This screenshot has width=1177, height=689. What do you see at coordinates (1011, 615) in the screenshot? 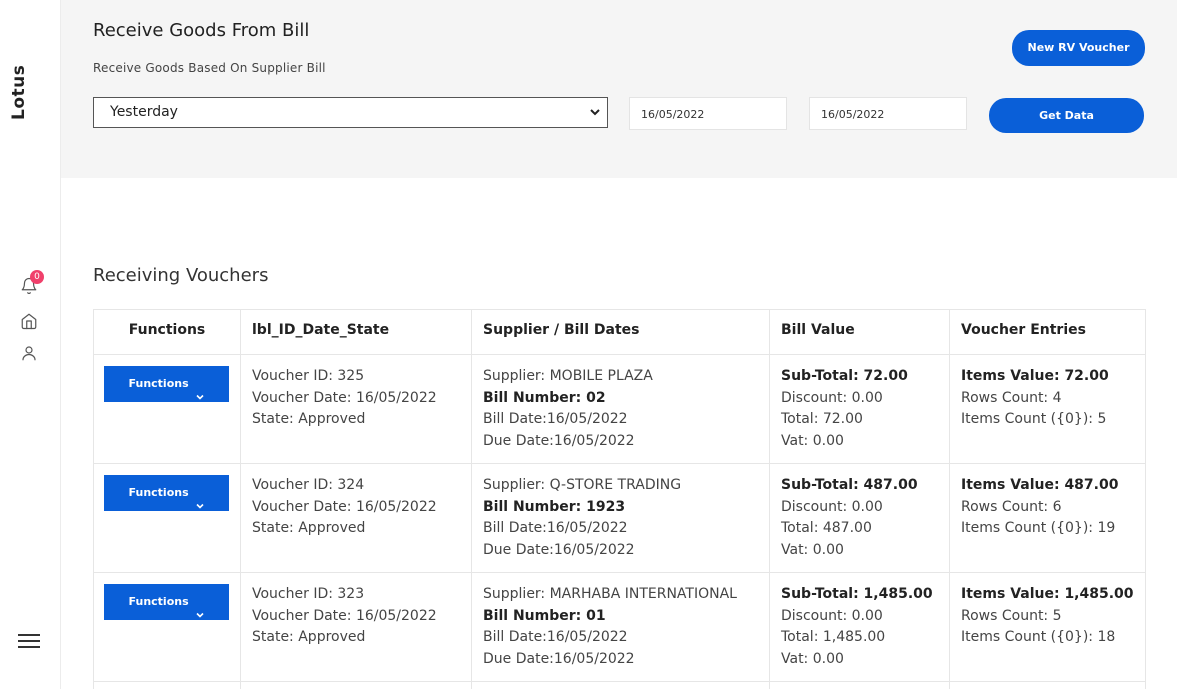
I see `rows-count: Rows Count: 5` at bounding box center [1011, 615].